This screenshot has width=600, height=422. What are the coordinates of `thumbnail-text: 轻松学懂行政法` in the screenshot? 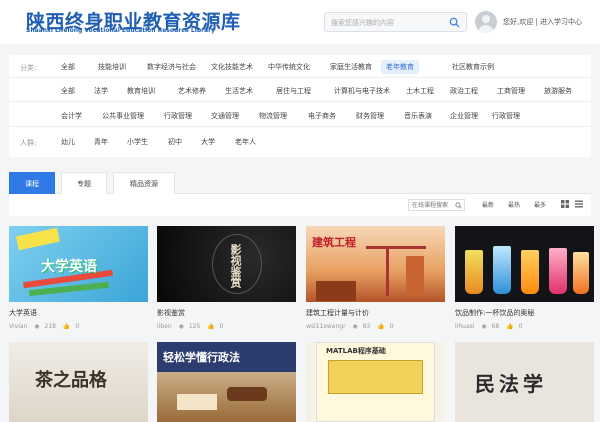 It's located at (201, 357).